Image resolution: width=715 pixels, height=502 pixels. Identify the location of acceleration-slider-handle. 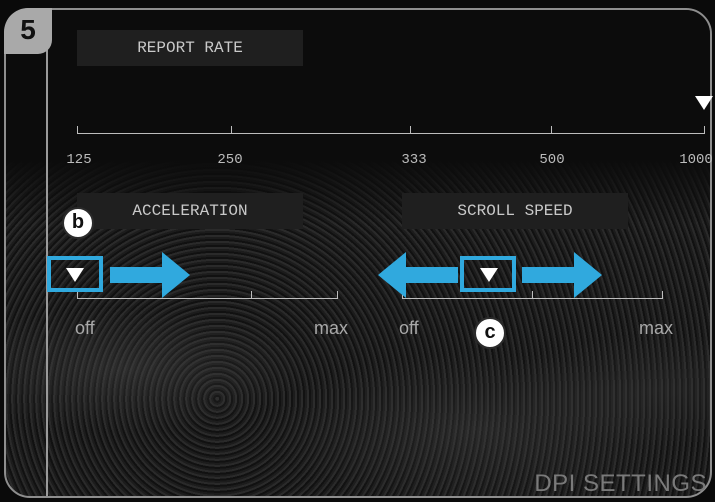
(75, 275).